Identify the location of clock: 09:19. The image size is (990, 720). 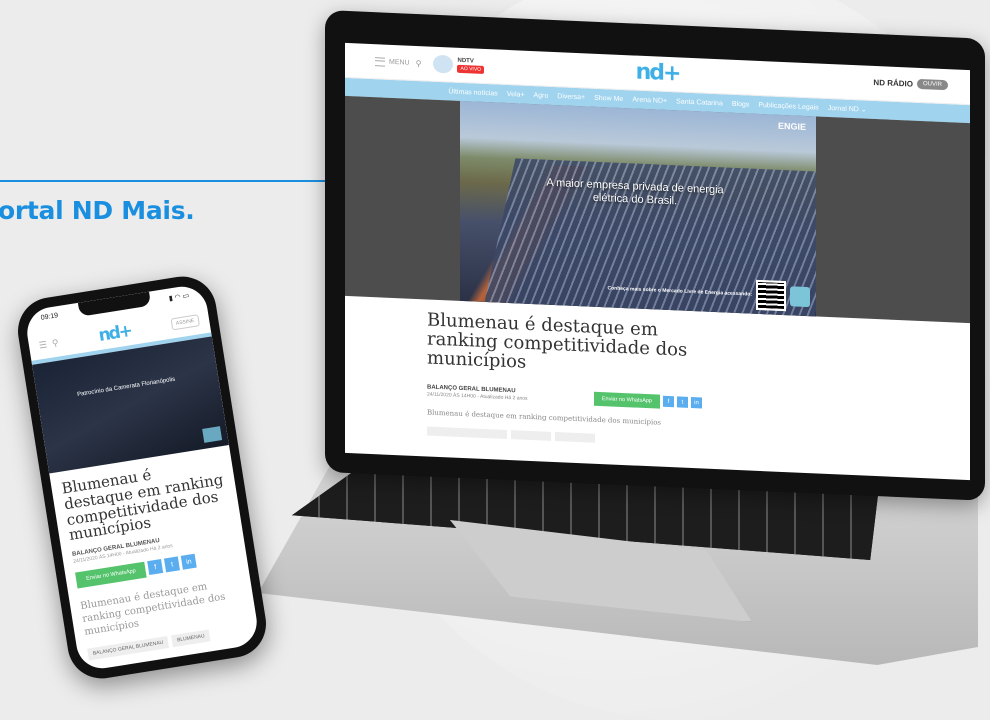
(49, 317).